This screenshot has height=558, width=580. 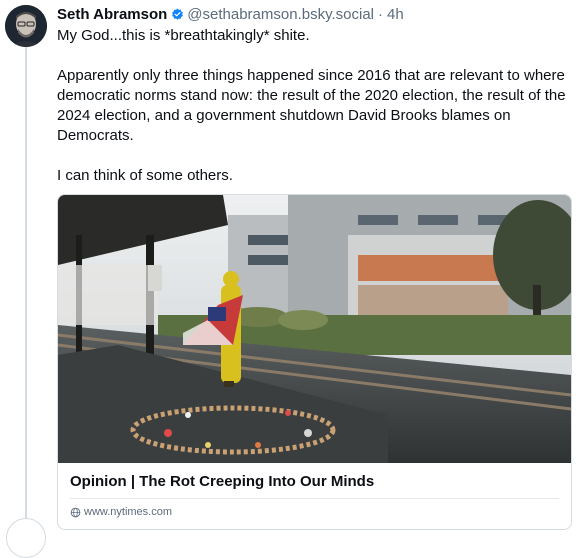 What do you see at coordinates (112, 14) in the screenshot?
I see `author-name: Seth Abramson` at bounding box center [112, 14].